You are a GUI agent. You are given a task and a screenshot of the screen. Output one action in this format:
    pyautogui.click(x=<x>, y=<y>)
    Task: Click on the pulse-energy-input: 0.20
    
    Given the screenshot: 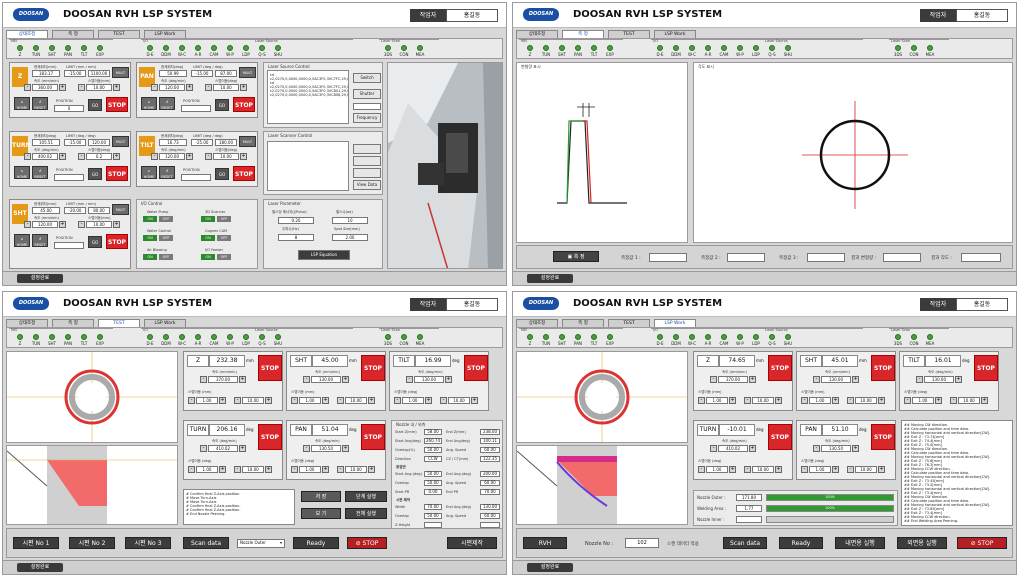 What is the action you would take?
    pyautogui.click(x=296, y=220)
    